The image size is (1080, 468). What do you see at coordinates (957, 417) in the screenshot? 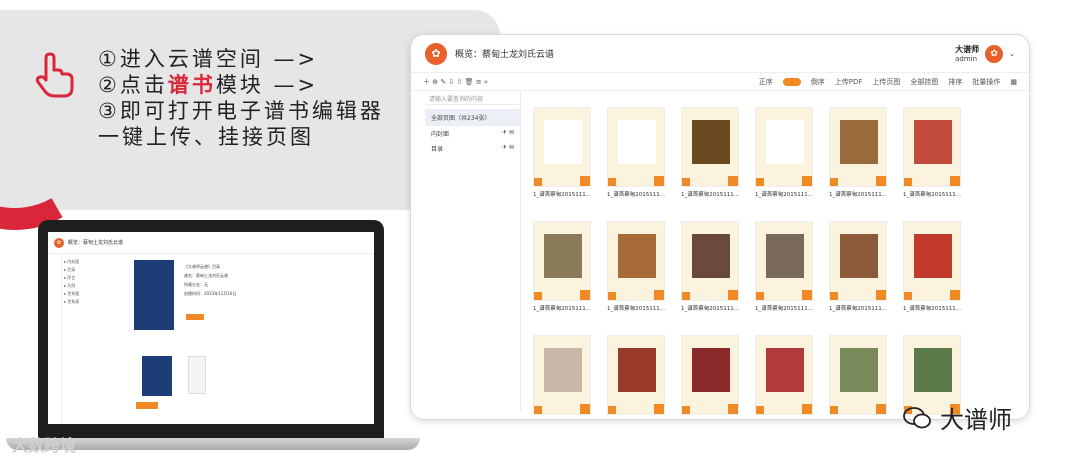
I see `brand: 大谱师` at bounding box center [957, 417].